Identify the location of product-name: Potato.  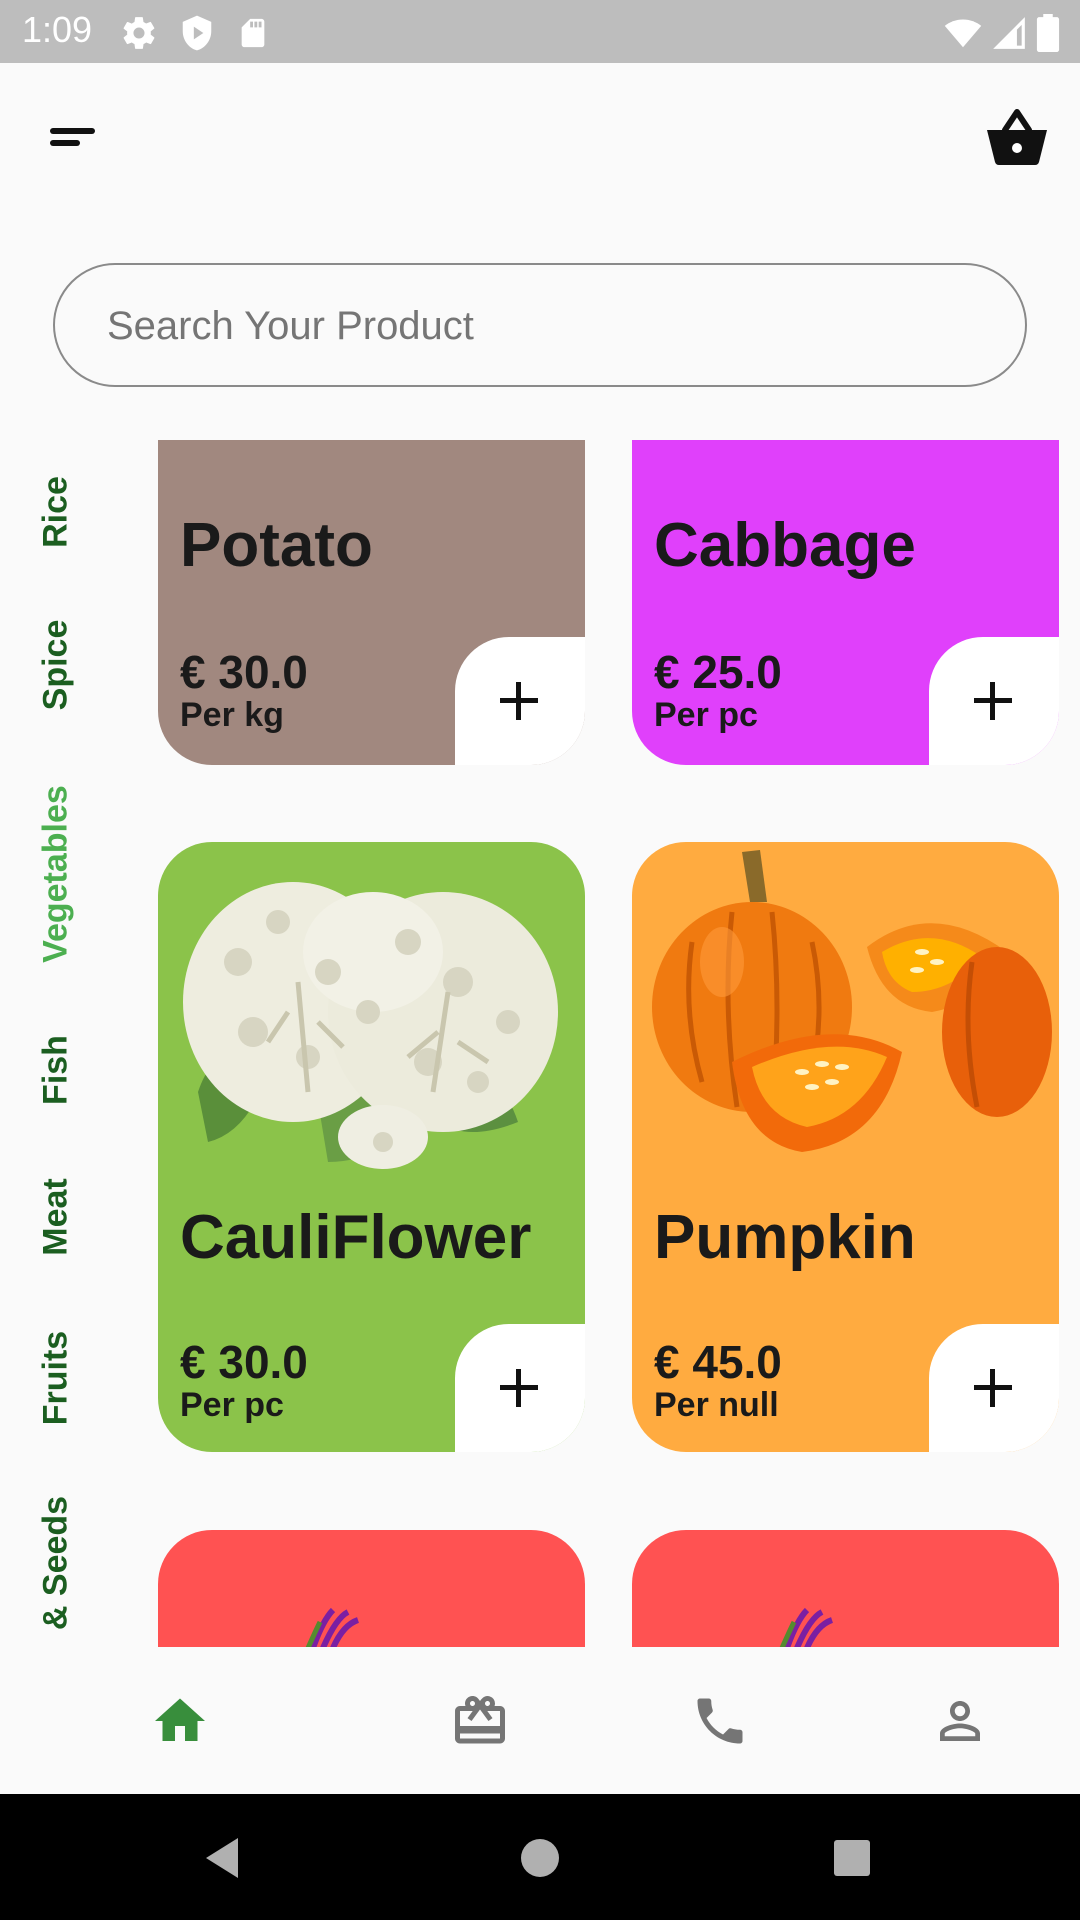
(276, 545).